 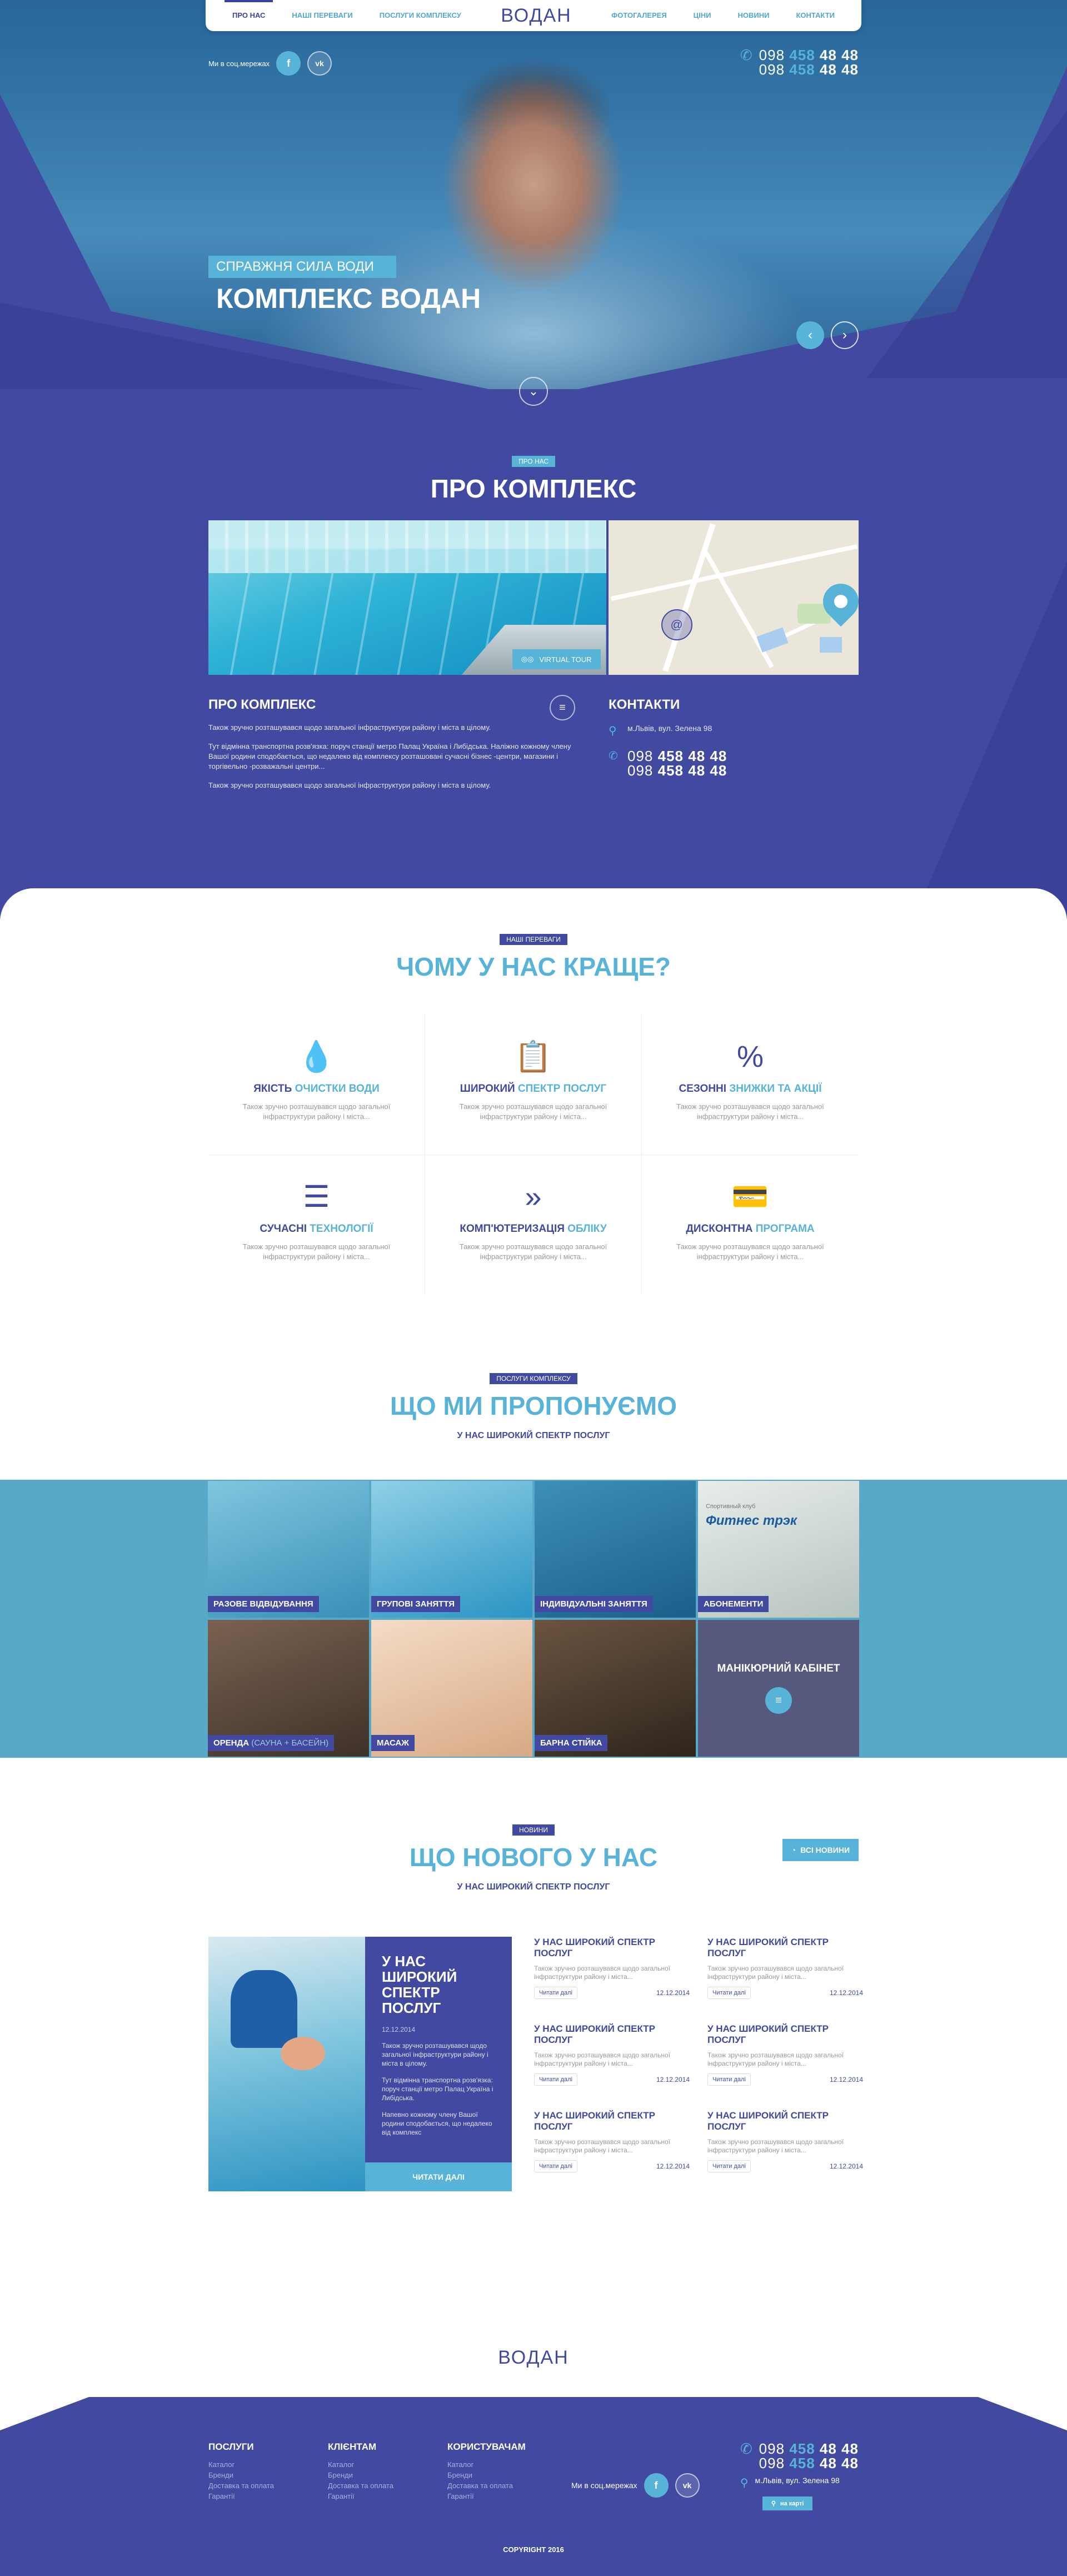 I want to click on service-tile: Разове відвідування, so click(x=289, y=1550).